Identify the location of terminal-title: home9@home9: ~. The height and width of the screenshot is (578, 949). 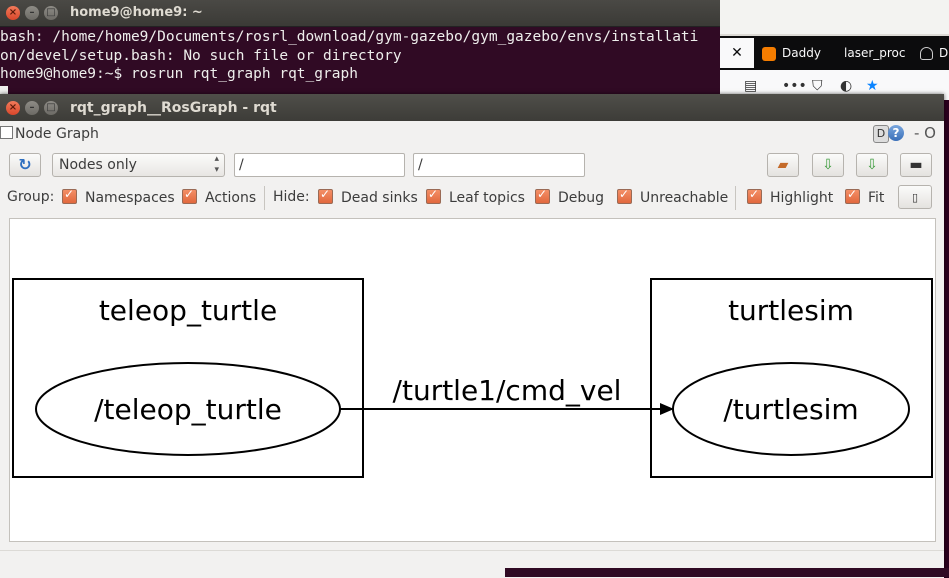
(136, 12).